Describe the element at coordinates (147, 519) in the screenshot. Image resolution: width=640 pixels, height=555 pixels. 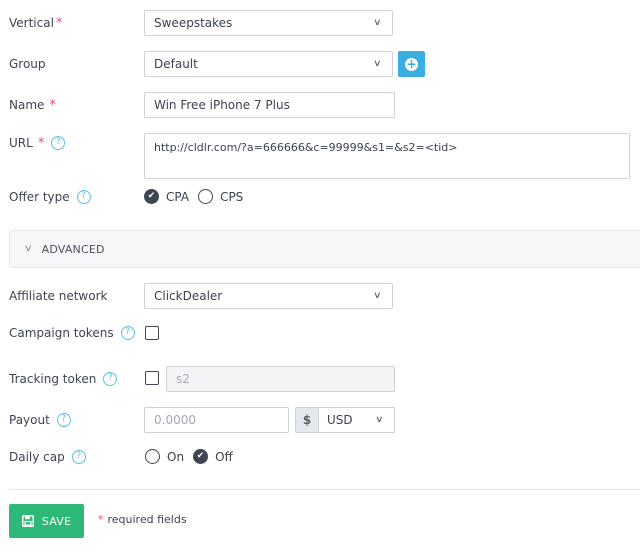
I see `required-note-text: required fields` at that location.